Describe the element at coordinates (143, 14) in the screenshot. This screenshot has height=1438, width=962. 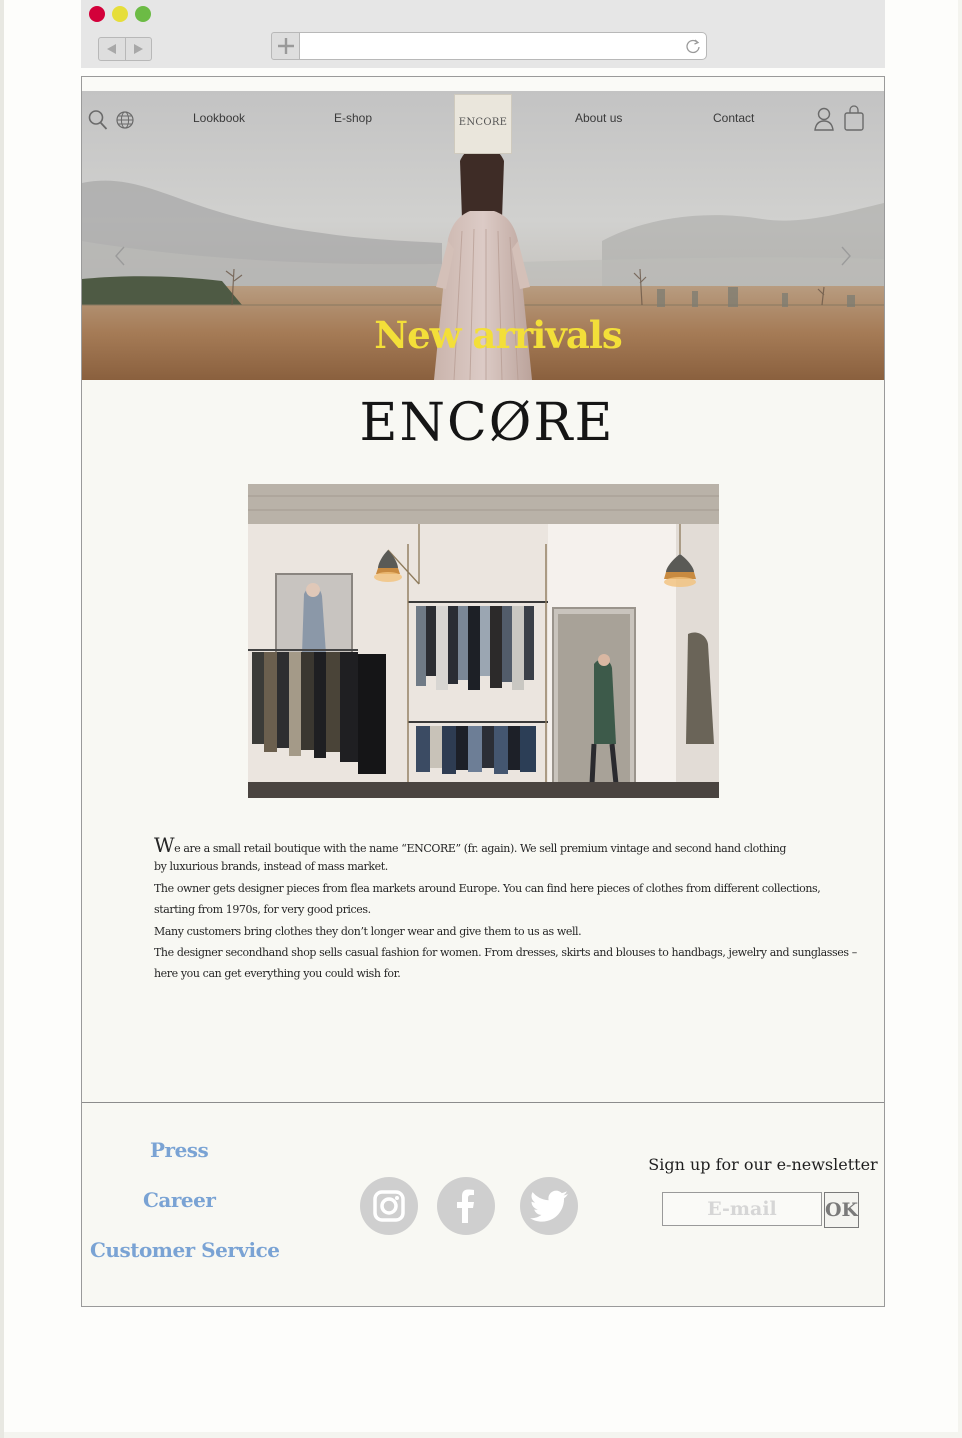
I see `maximize-window-button` at that location.